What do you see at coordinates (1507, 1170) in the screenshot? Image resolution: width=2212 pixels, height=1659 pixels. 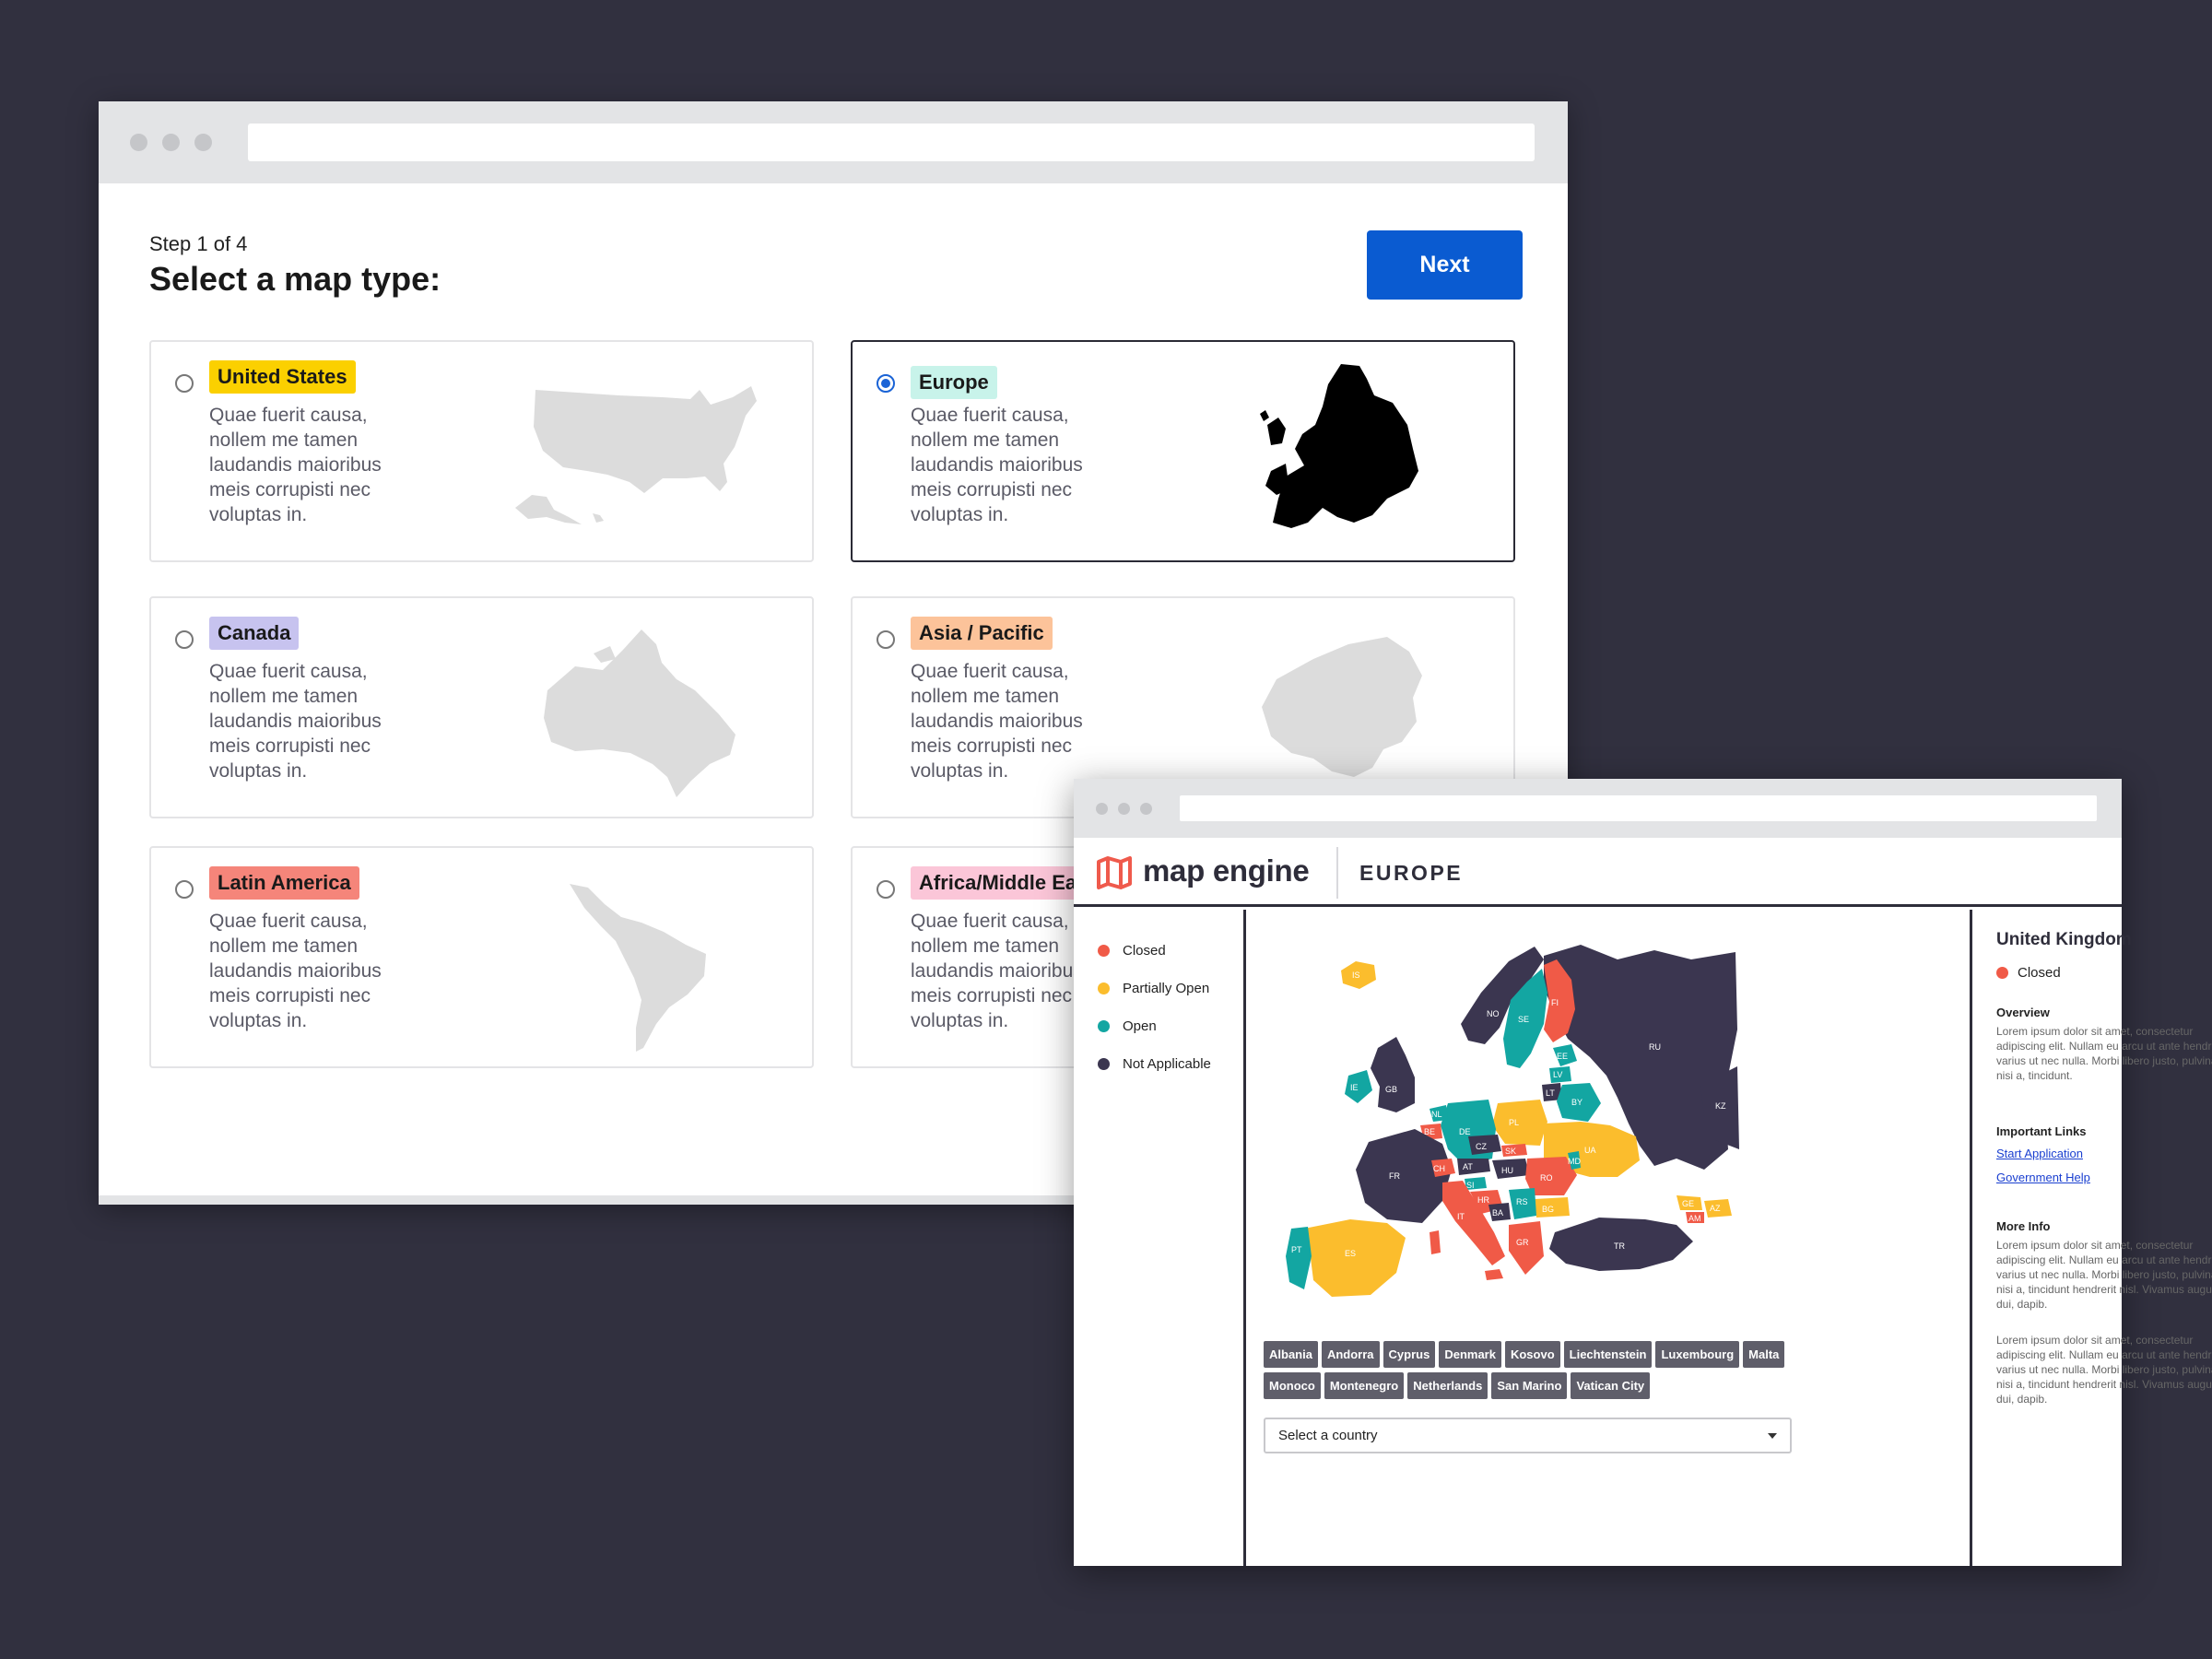 I see `map-label: HU` at bounding box center [1507, 1170].